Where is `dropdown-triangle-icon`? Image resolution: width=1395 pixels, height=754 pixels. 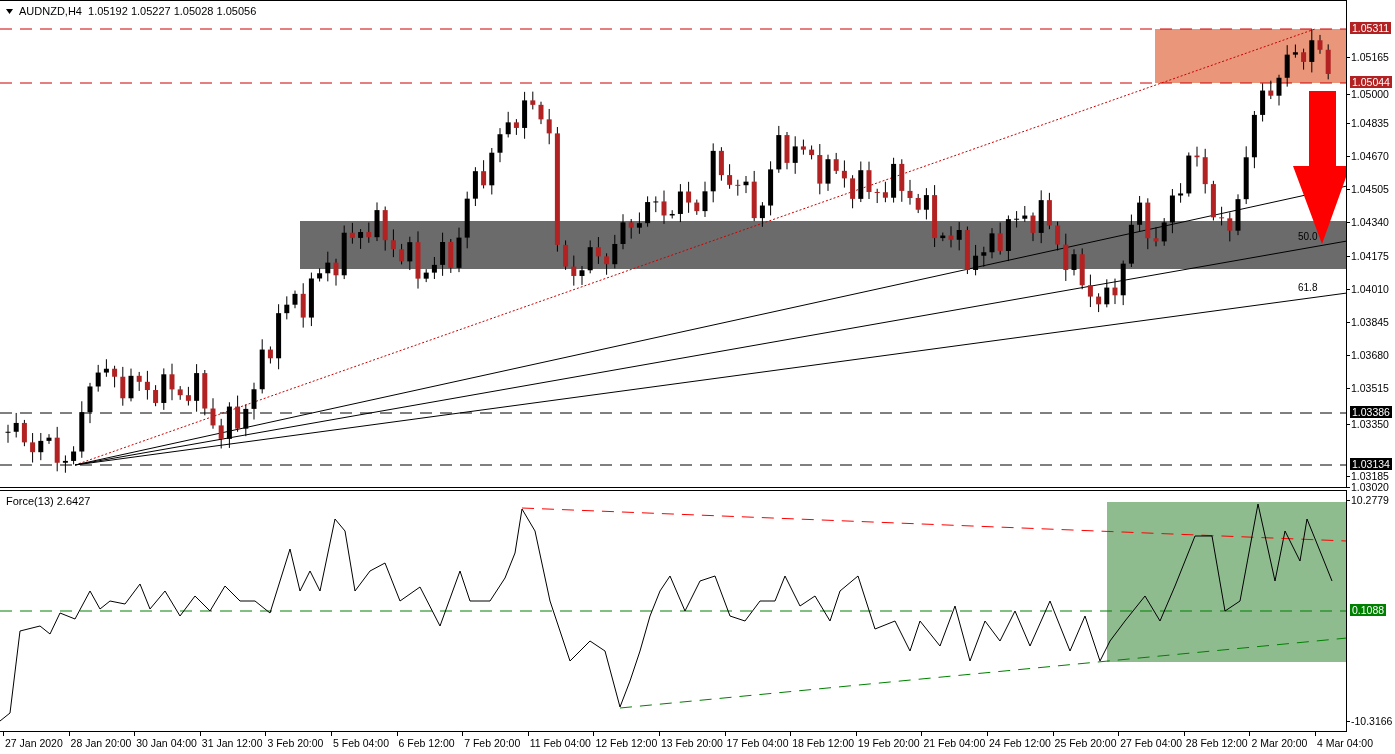 dropdown-triangle-icon is located at coordinates (9, 11).